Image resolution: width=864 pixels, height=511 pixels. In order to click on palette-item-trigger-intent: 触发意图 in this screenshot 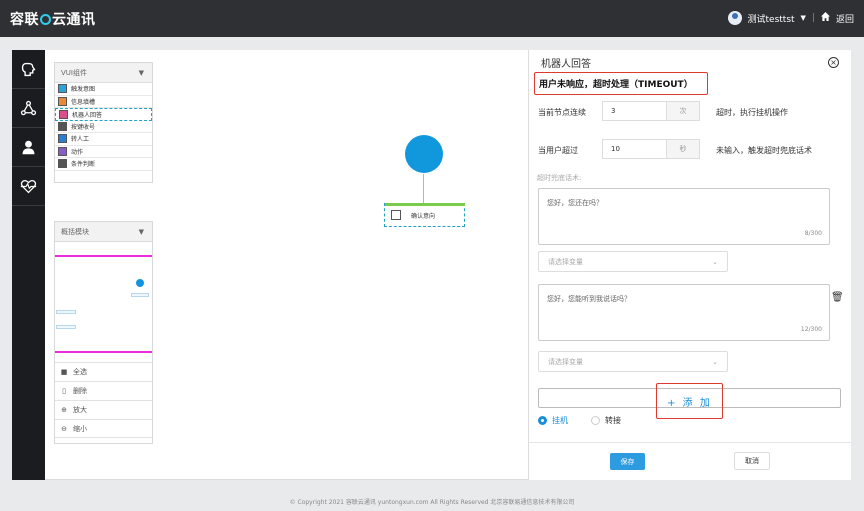, I will do `click(103, 89)`.